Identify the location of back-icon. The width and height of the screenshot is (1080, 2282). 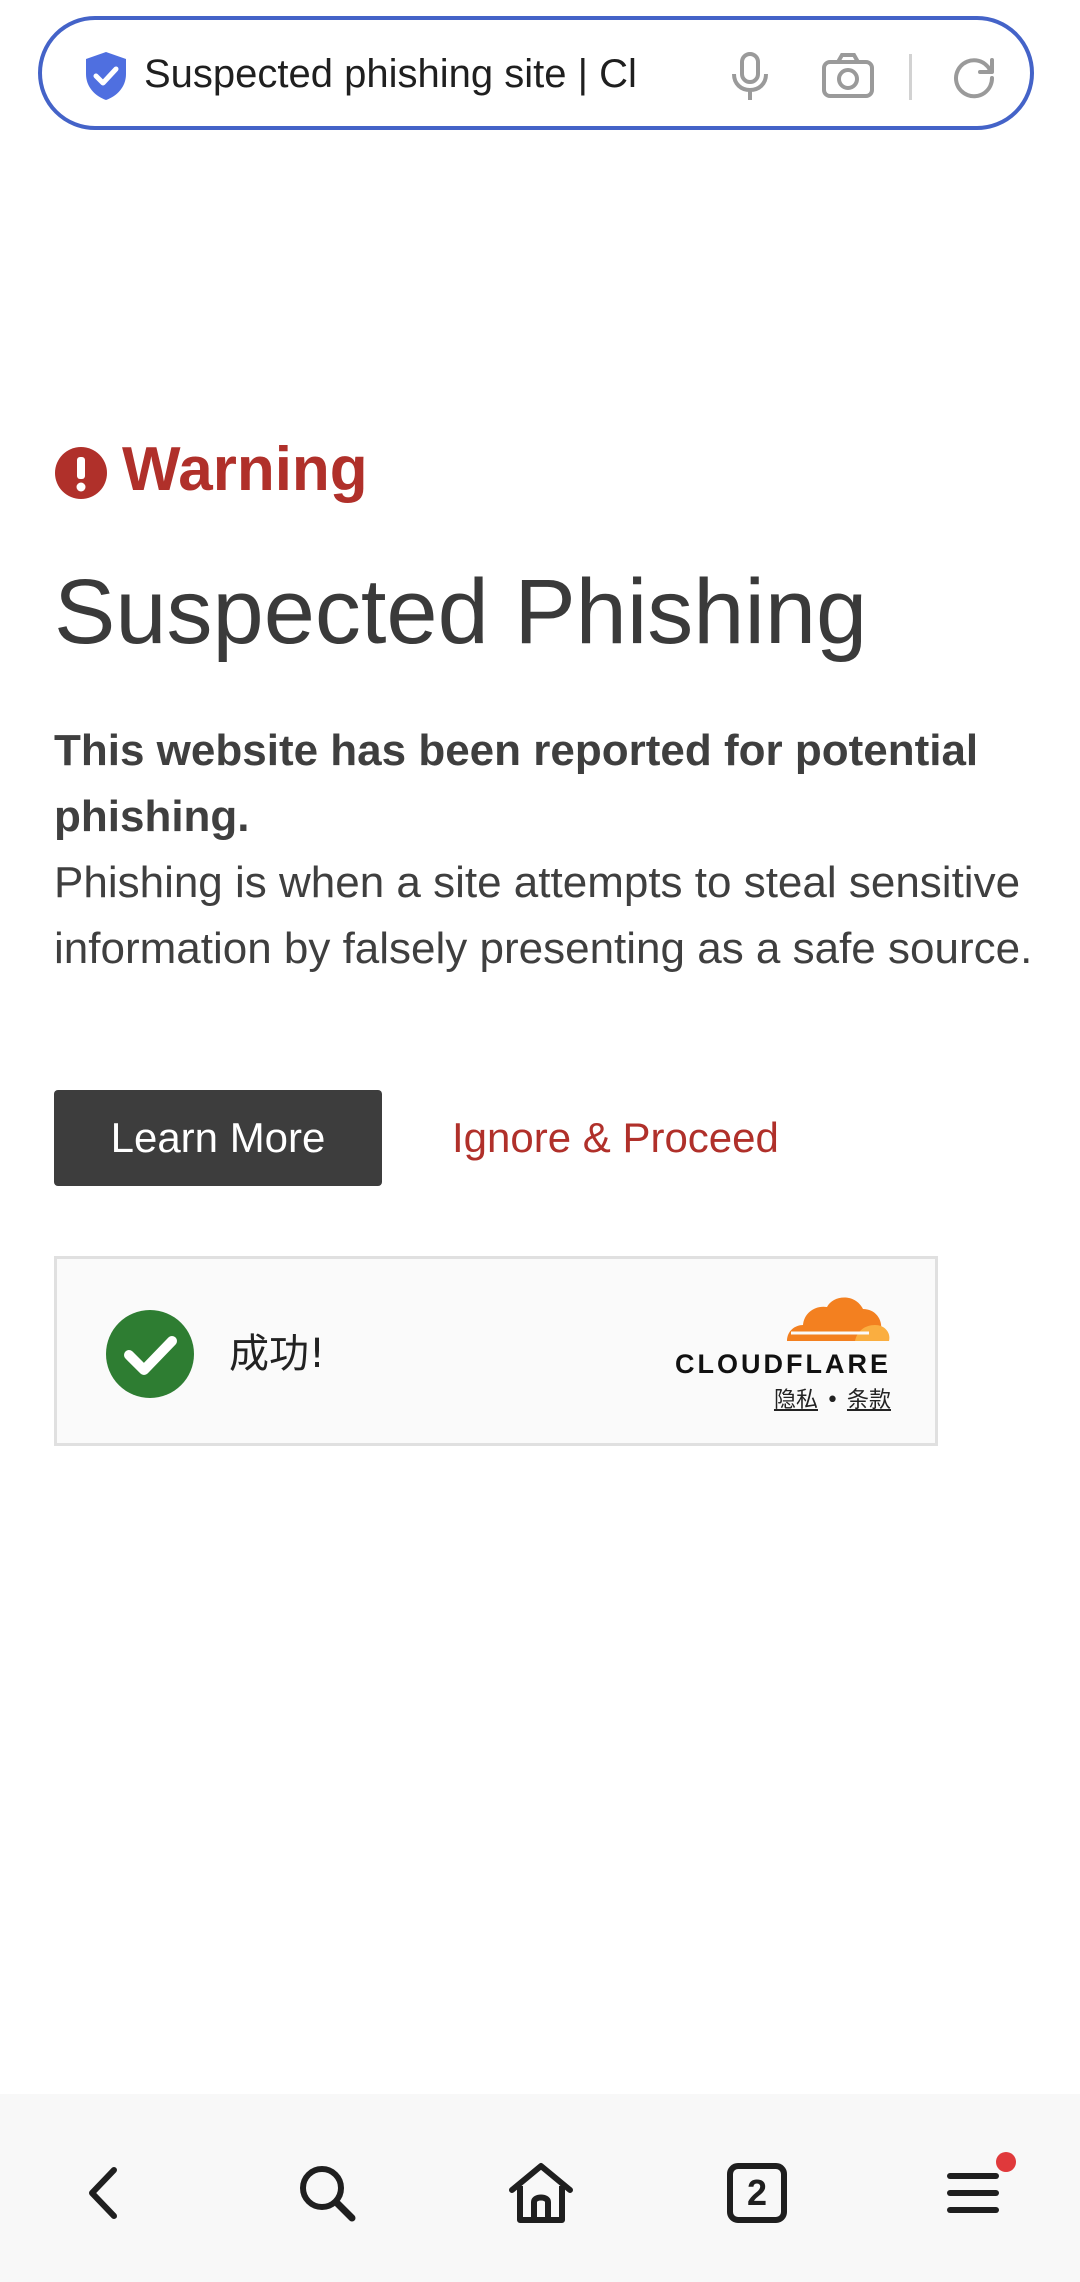
(105, 2193).